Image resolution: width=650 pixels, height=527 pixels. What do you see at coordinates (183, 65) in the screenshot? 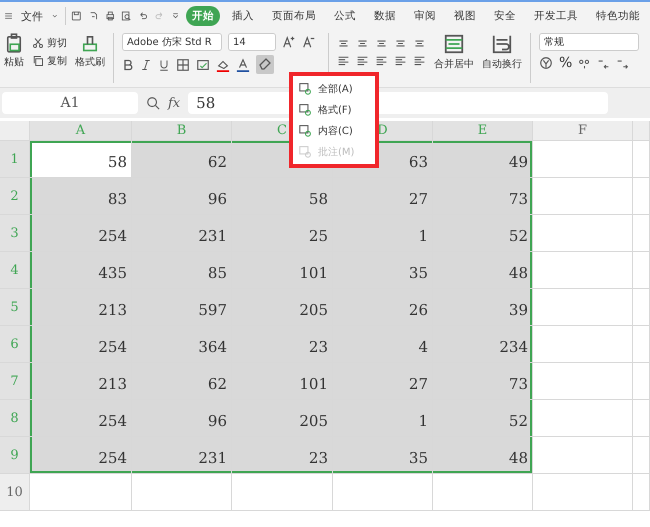
I see `borders-icon` at bounding box center [183, 65].